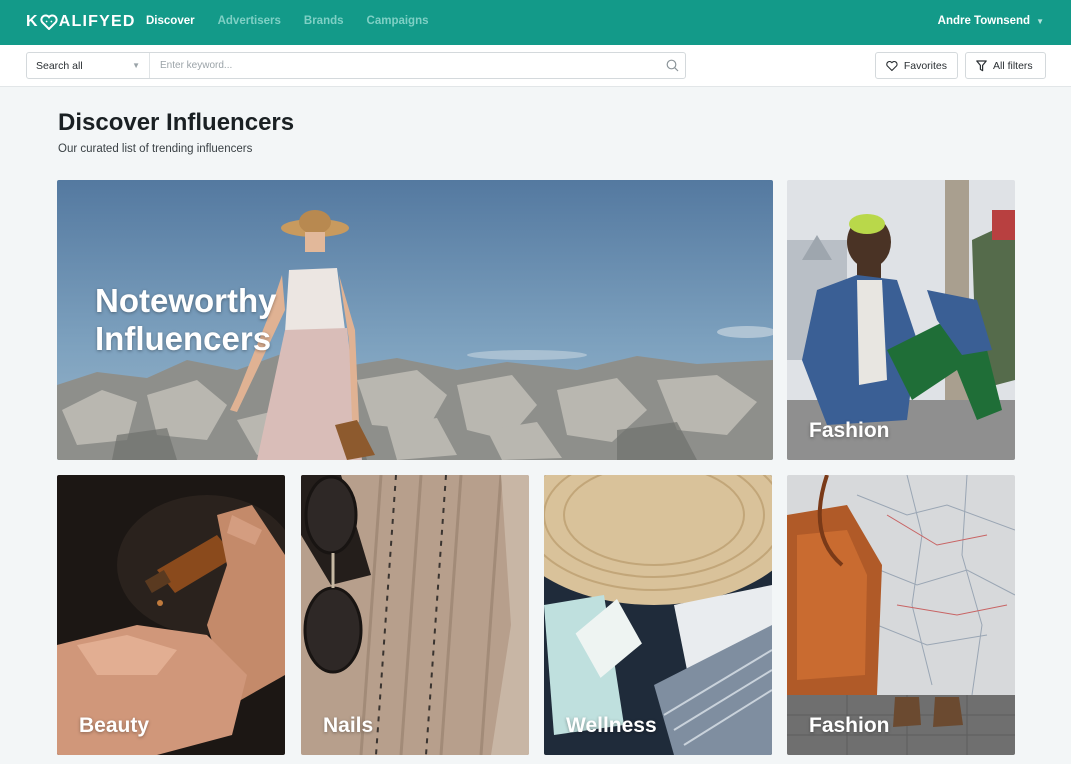 The width and height of the screenshot is (1071, 764). I want to click on nav-brands: Brands, so click(324, 21).